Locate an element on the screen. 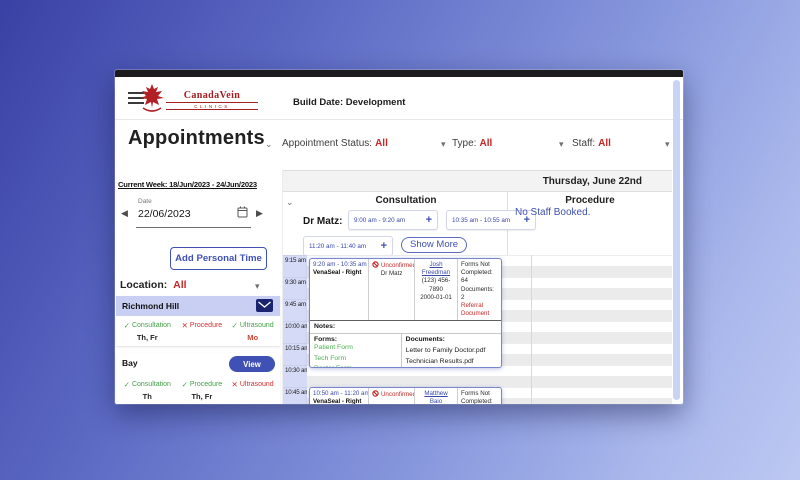  procedure-days: Th, Fr is located at coordinates (202, 396).